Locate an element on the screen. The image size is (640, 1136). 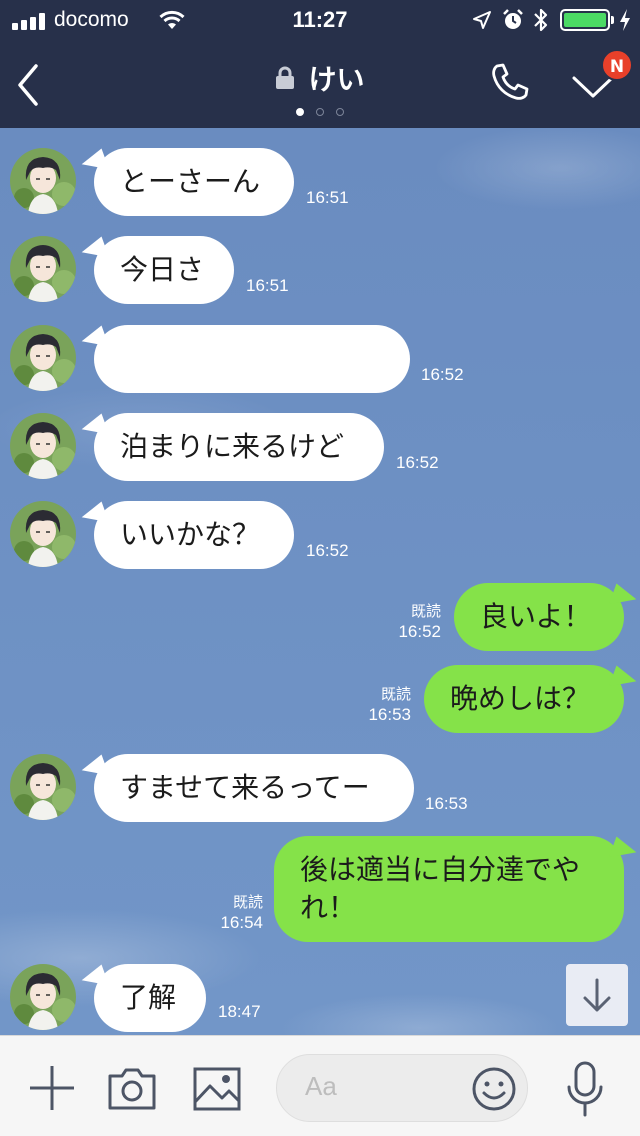
add-button is located at coordinates (52, 1088).